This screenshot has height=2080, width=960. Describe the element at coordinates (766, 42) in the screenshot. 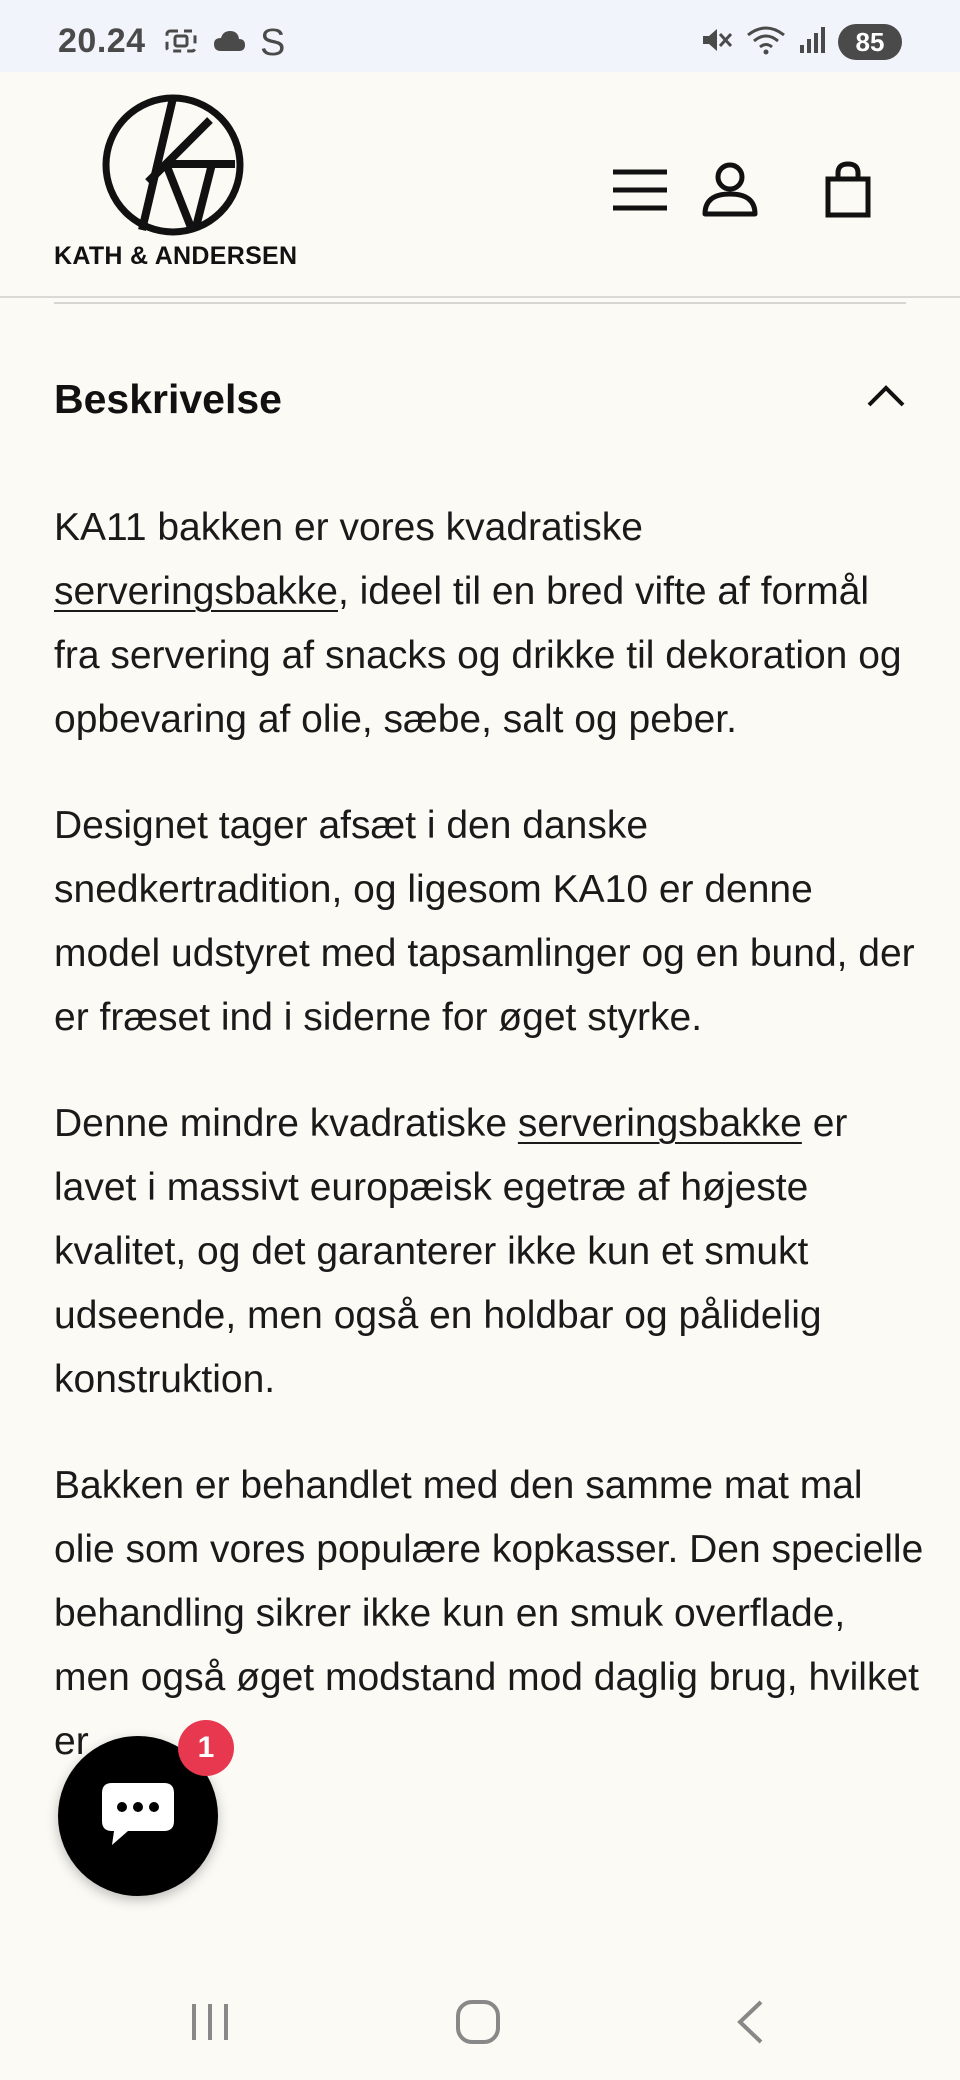

I see `wifi-icon` at that location.